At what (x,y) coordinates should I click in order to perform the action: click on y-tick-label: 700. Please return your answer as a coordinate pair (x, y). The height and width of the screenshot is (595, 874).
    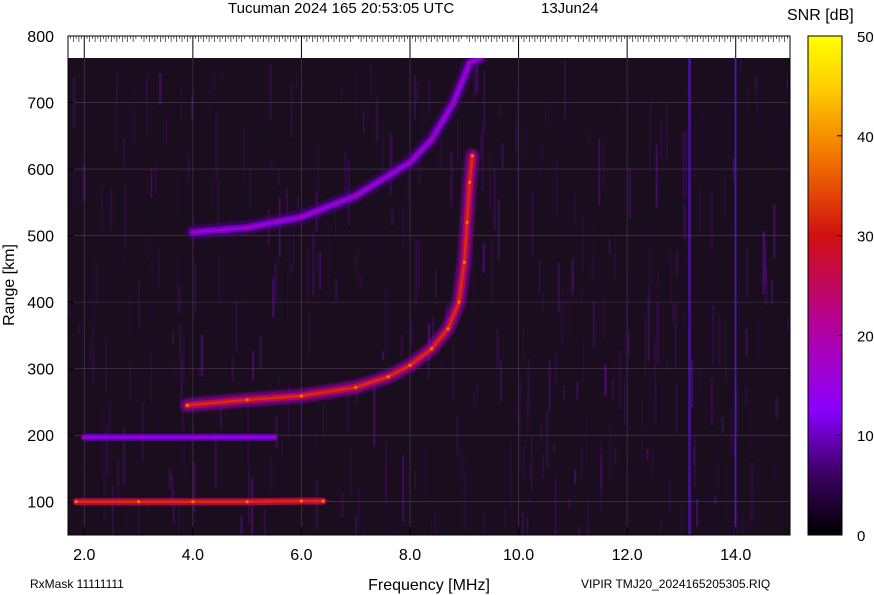
    Looking at the image, I should click on (40, 104).